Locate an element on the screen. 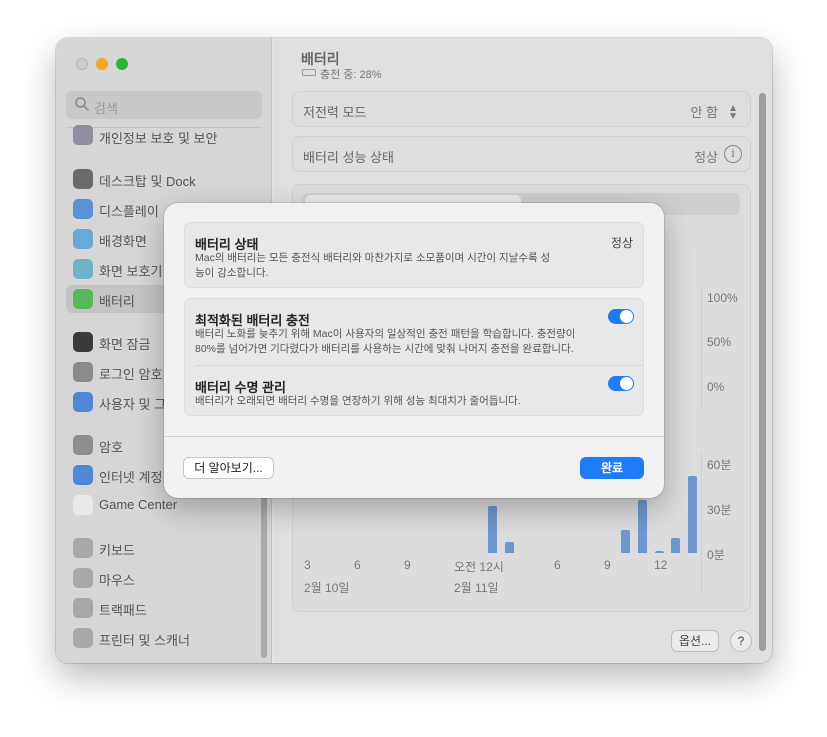 This screenshot has height=737, width=827. sidebar-item-printers: 프린터 및 스캐너 is located at coordinates (164, 638).